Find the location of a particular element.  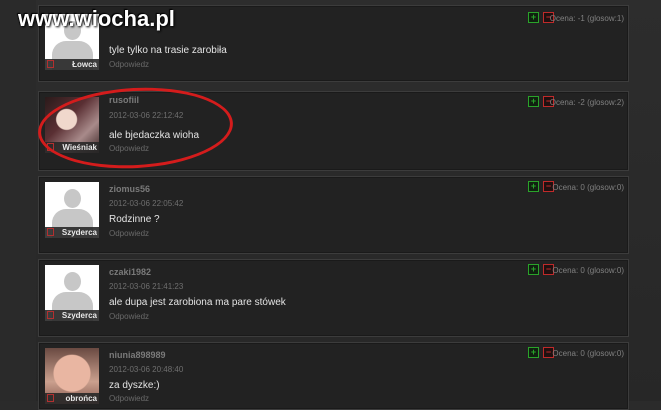

comment-username: czaki1982 is located at coordinates (130, 272).